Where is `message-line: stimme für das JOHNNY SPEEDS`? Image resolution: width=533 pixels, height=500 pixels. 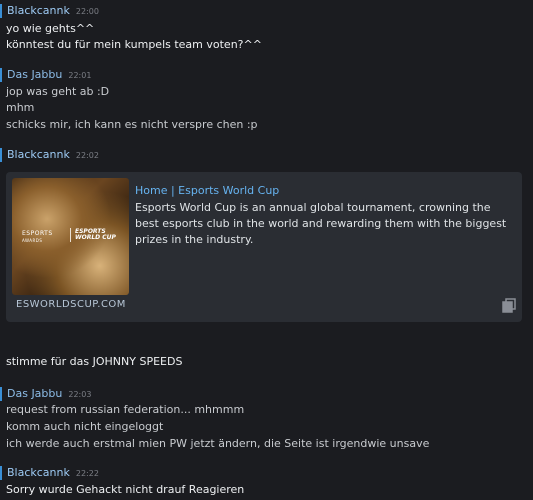
message-line: stimme für das JOHNNY SPEEDS is located at coordinates (94, 361).